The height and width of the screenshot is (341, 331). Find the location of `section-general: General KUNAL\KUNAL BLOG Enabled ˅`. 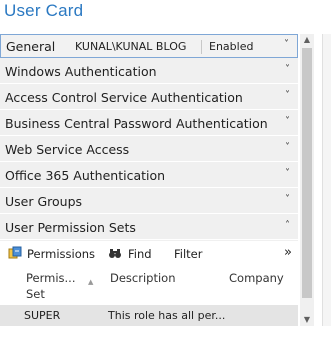

section-general: General KUNAL\KUNAL BLOG Enabled ˅ is located at coordinates (149, 46).